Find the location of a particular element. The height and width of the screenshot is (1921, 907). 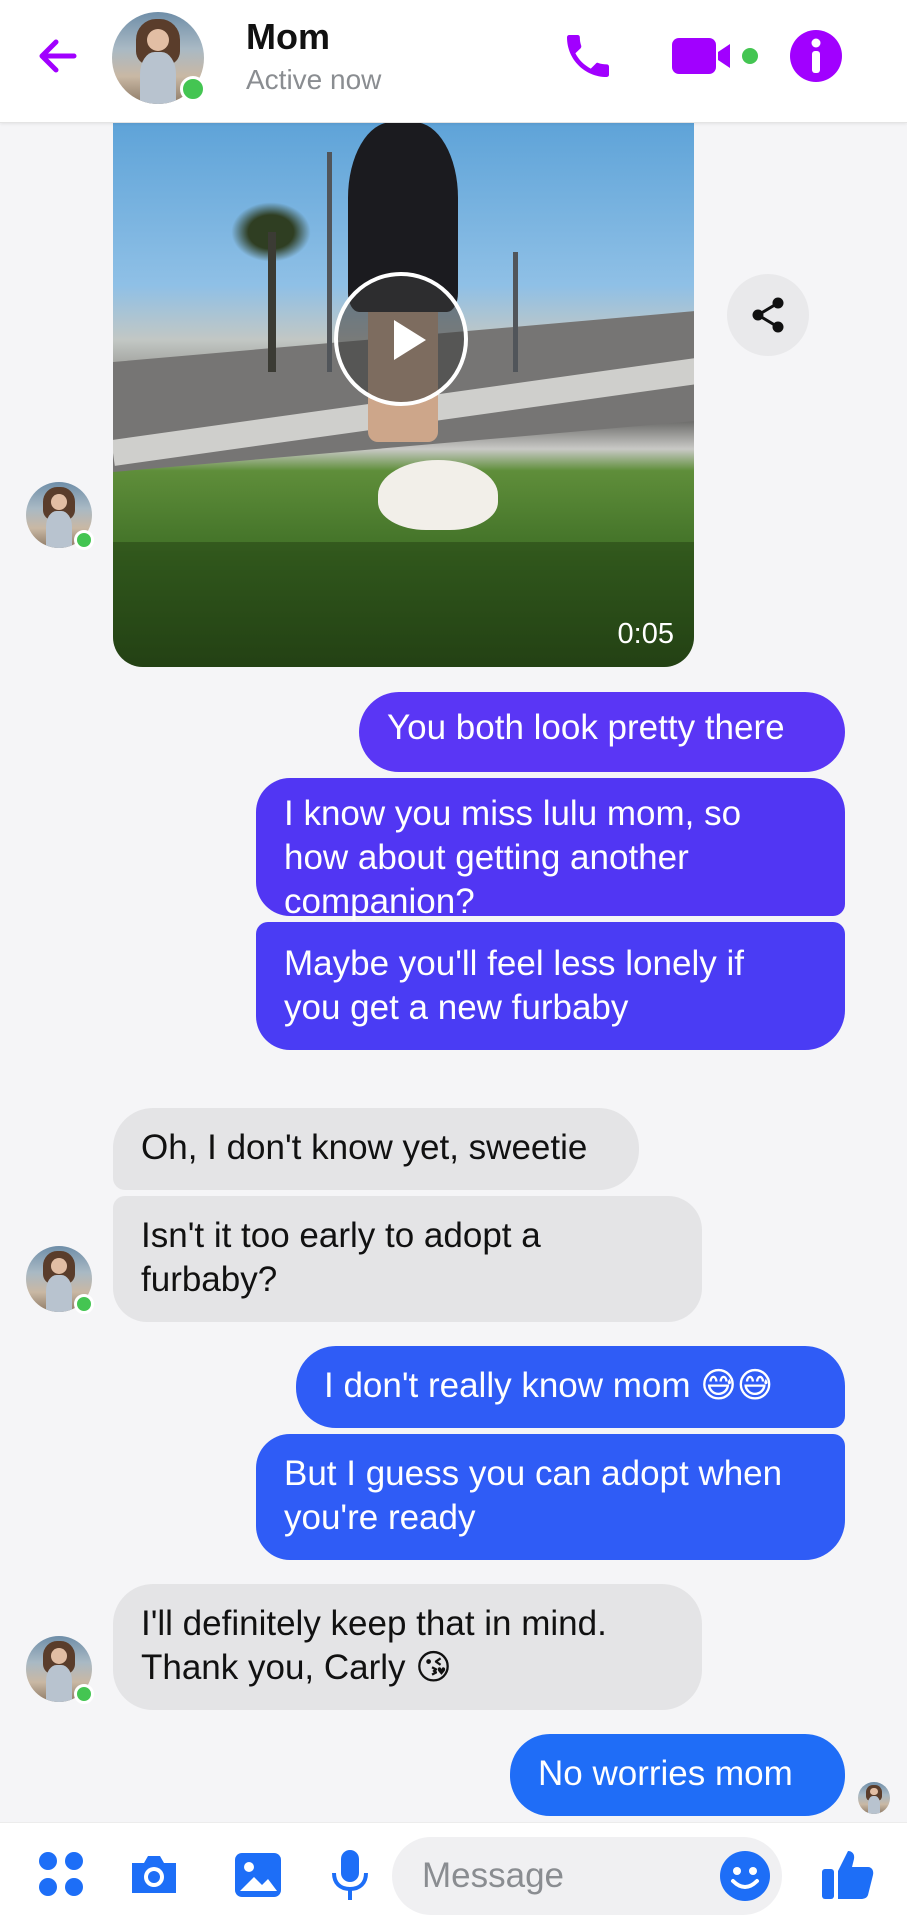

info-button is located at coordinates (816, 56).